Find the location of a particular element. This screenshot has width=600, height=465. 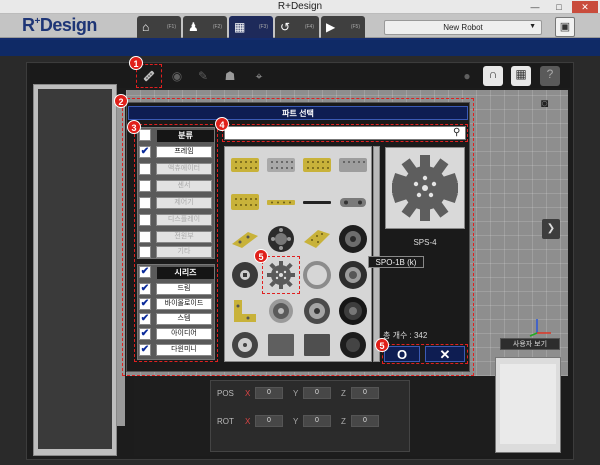

brush-icon: ✎ is located at coordinates (203, 76).